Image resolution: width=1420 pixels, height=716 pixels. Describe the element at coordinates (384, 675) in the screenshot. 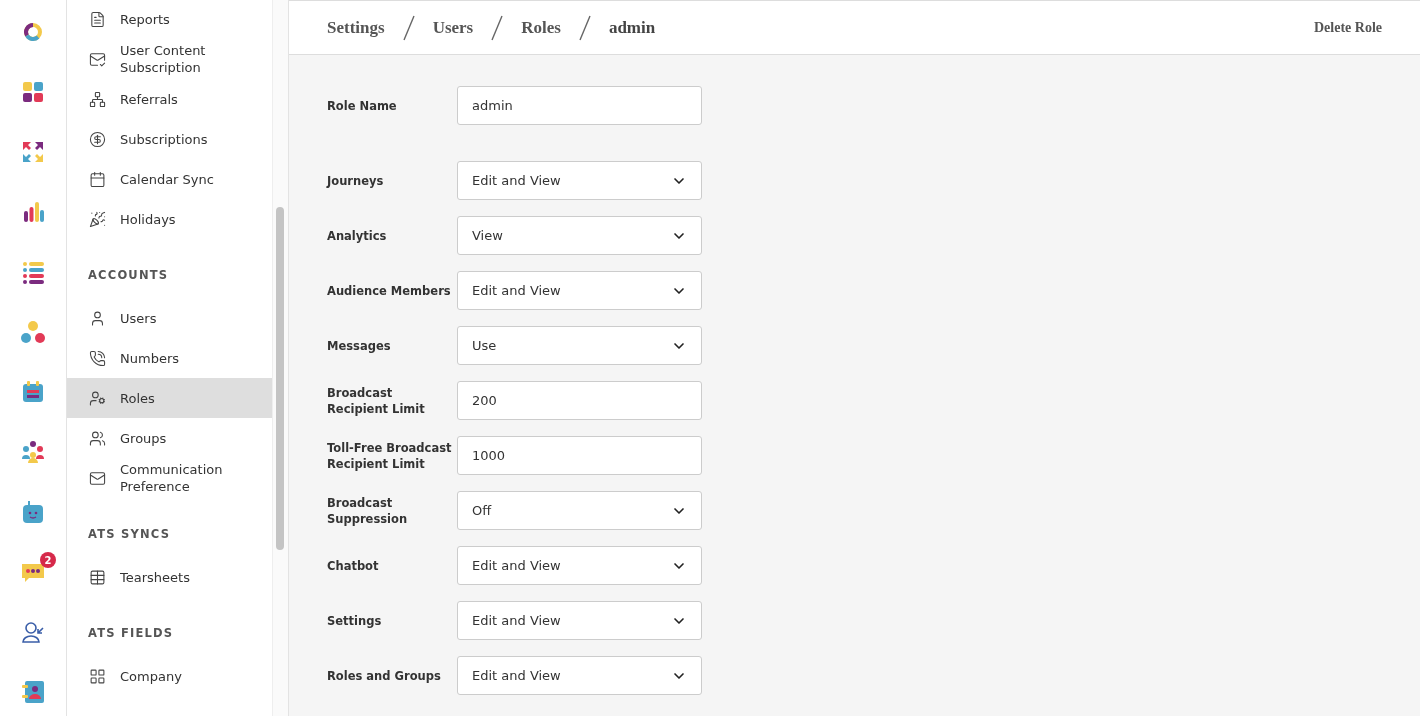

I see `field-label: Roles and Groups` at that location.